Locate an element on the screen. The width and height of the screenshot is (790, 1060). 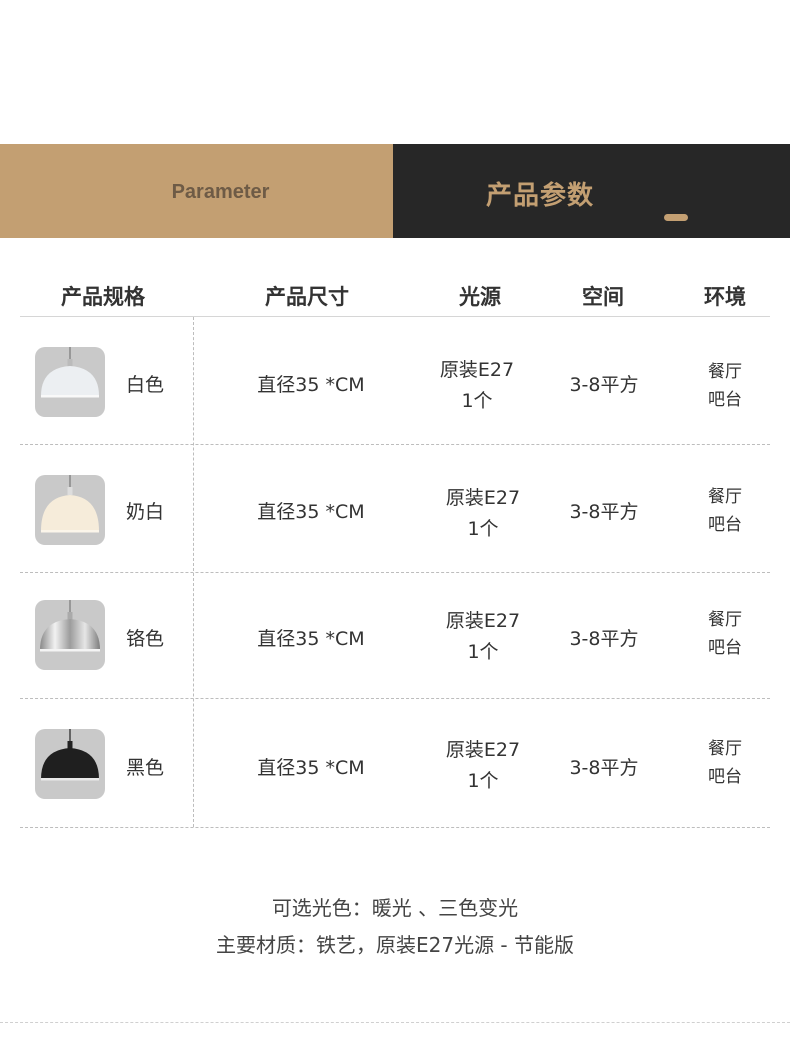
header-environment: 环境 is located at coordinates (725, 297).